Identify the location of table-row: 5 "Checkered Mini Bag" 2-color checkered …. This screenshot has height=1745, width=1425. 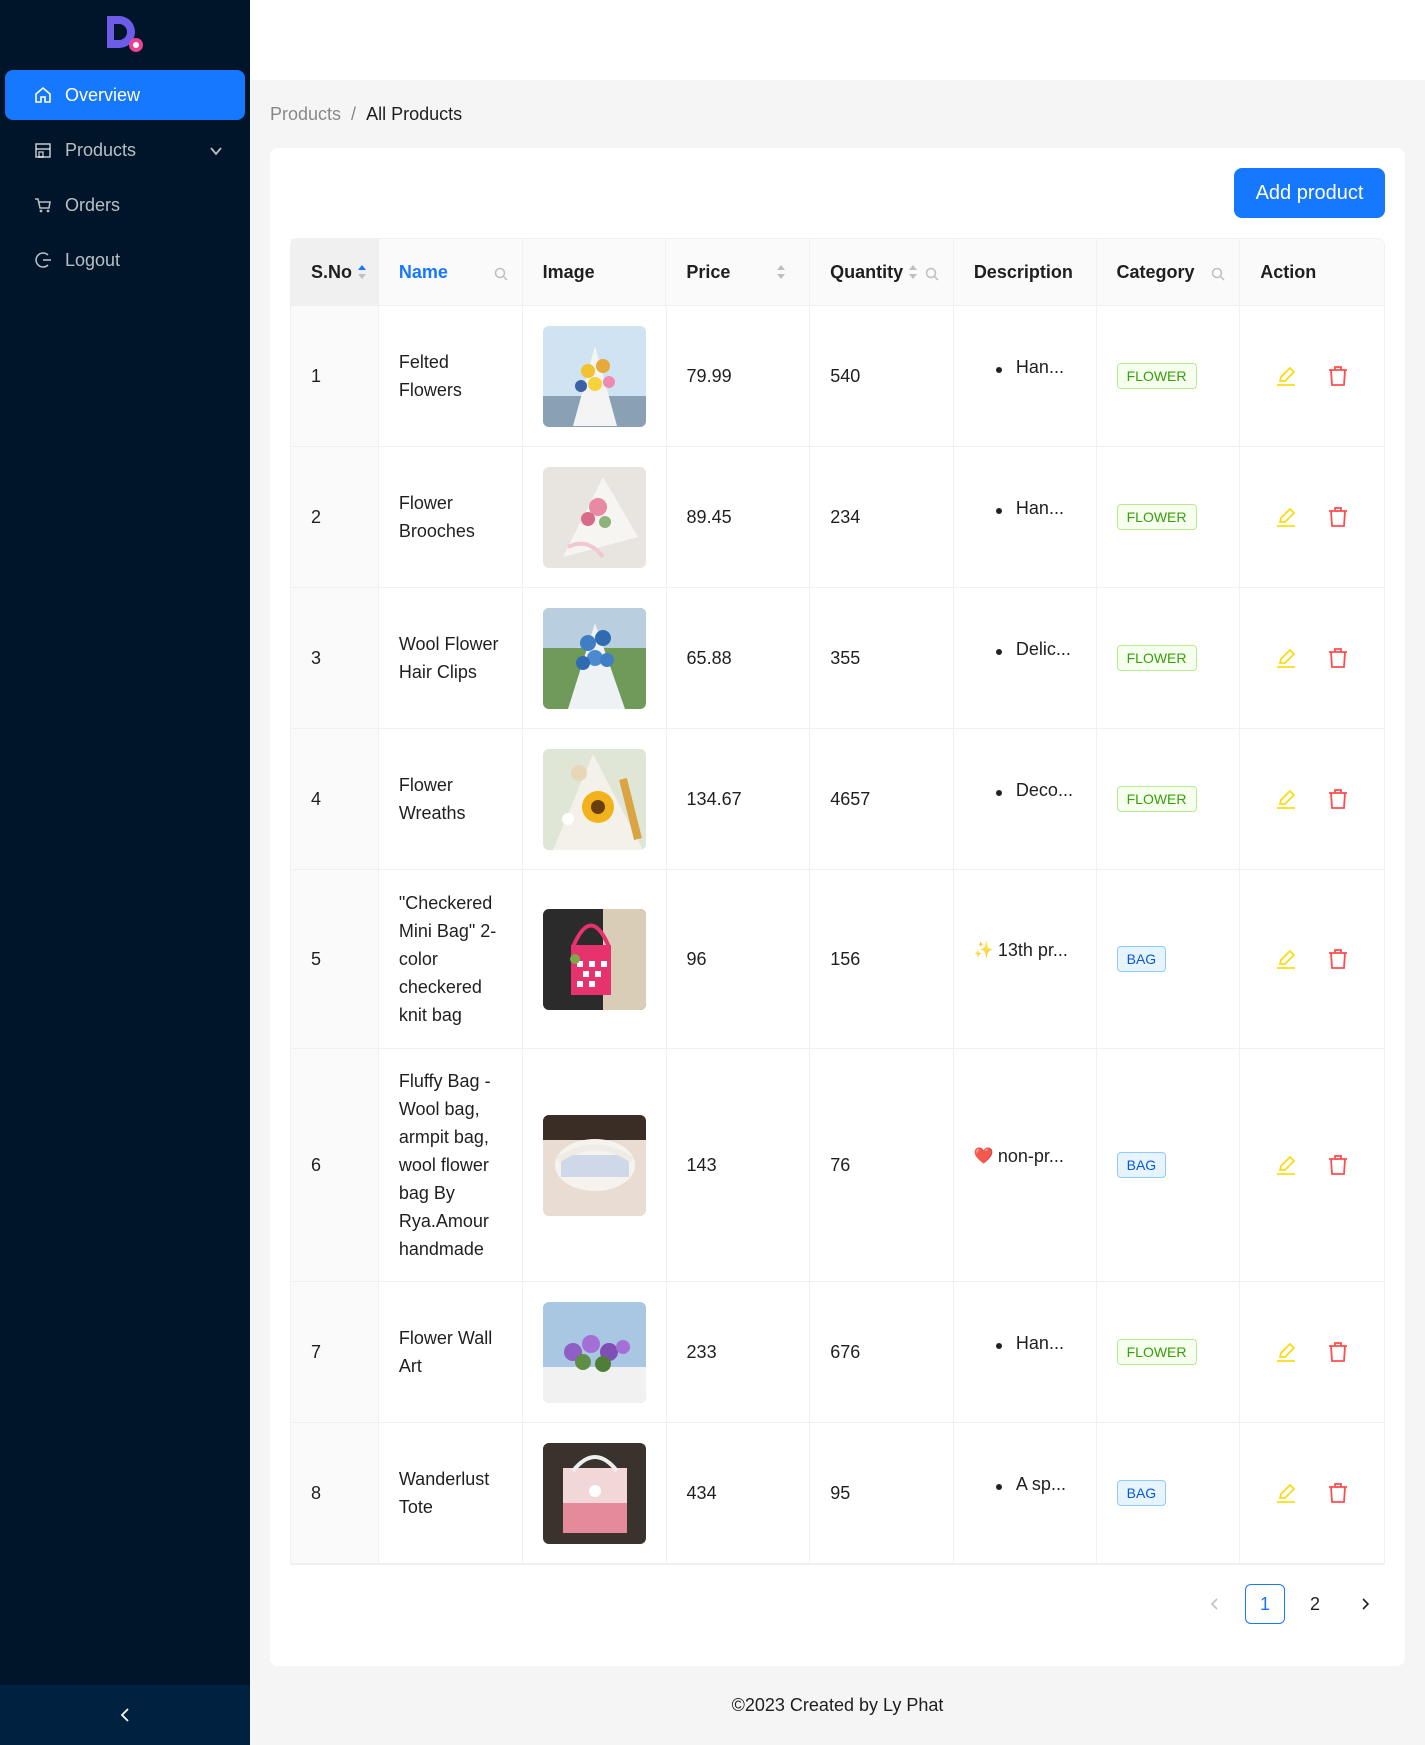
(837, 959).